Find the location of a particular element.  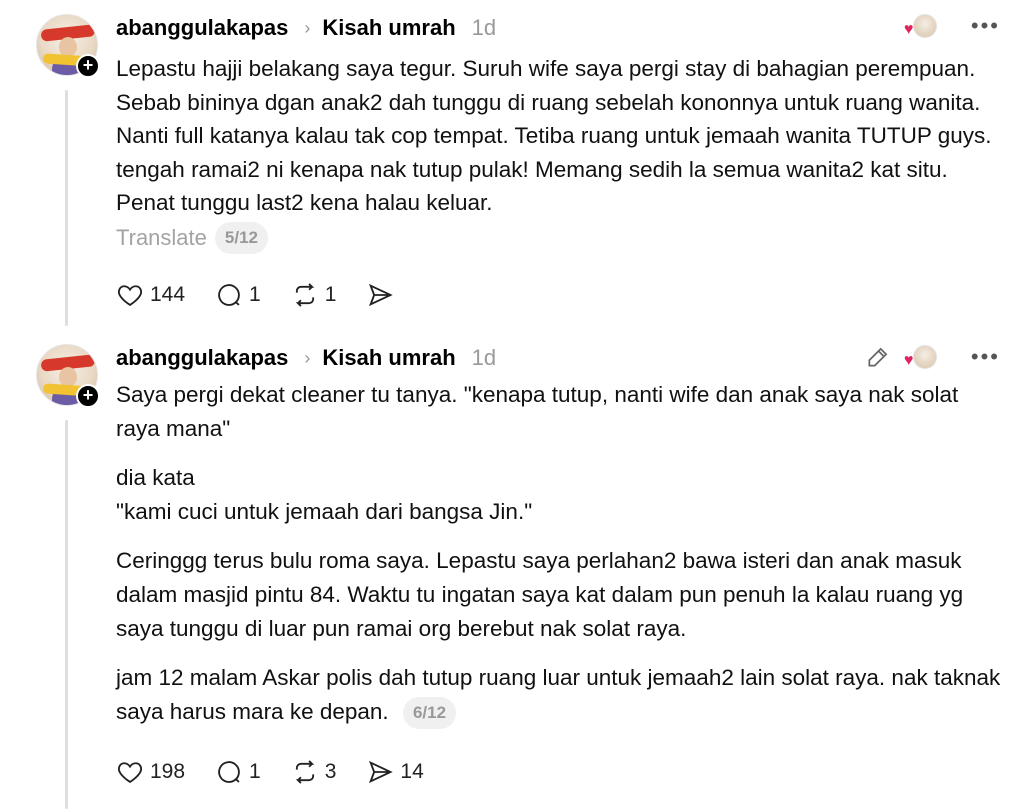

share-button: 14 is located at coordinates (395, 772).